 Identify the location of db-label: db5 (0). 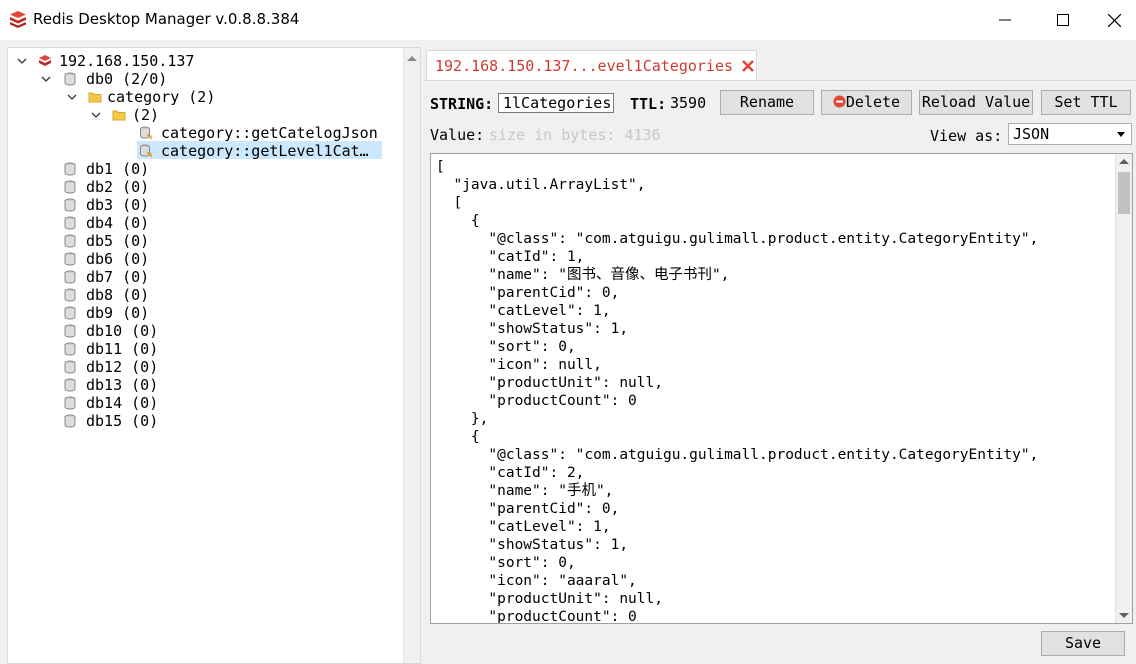
(118, 241).